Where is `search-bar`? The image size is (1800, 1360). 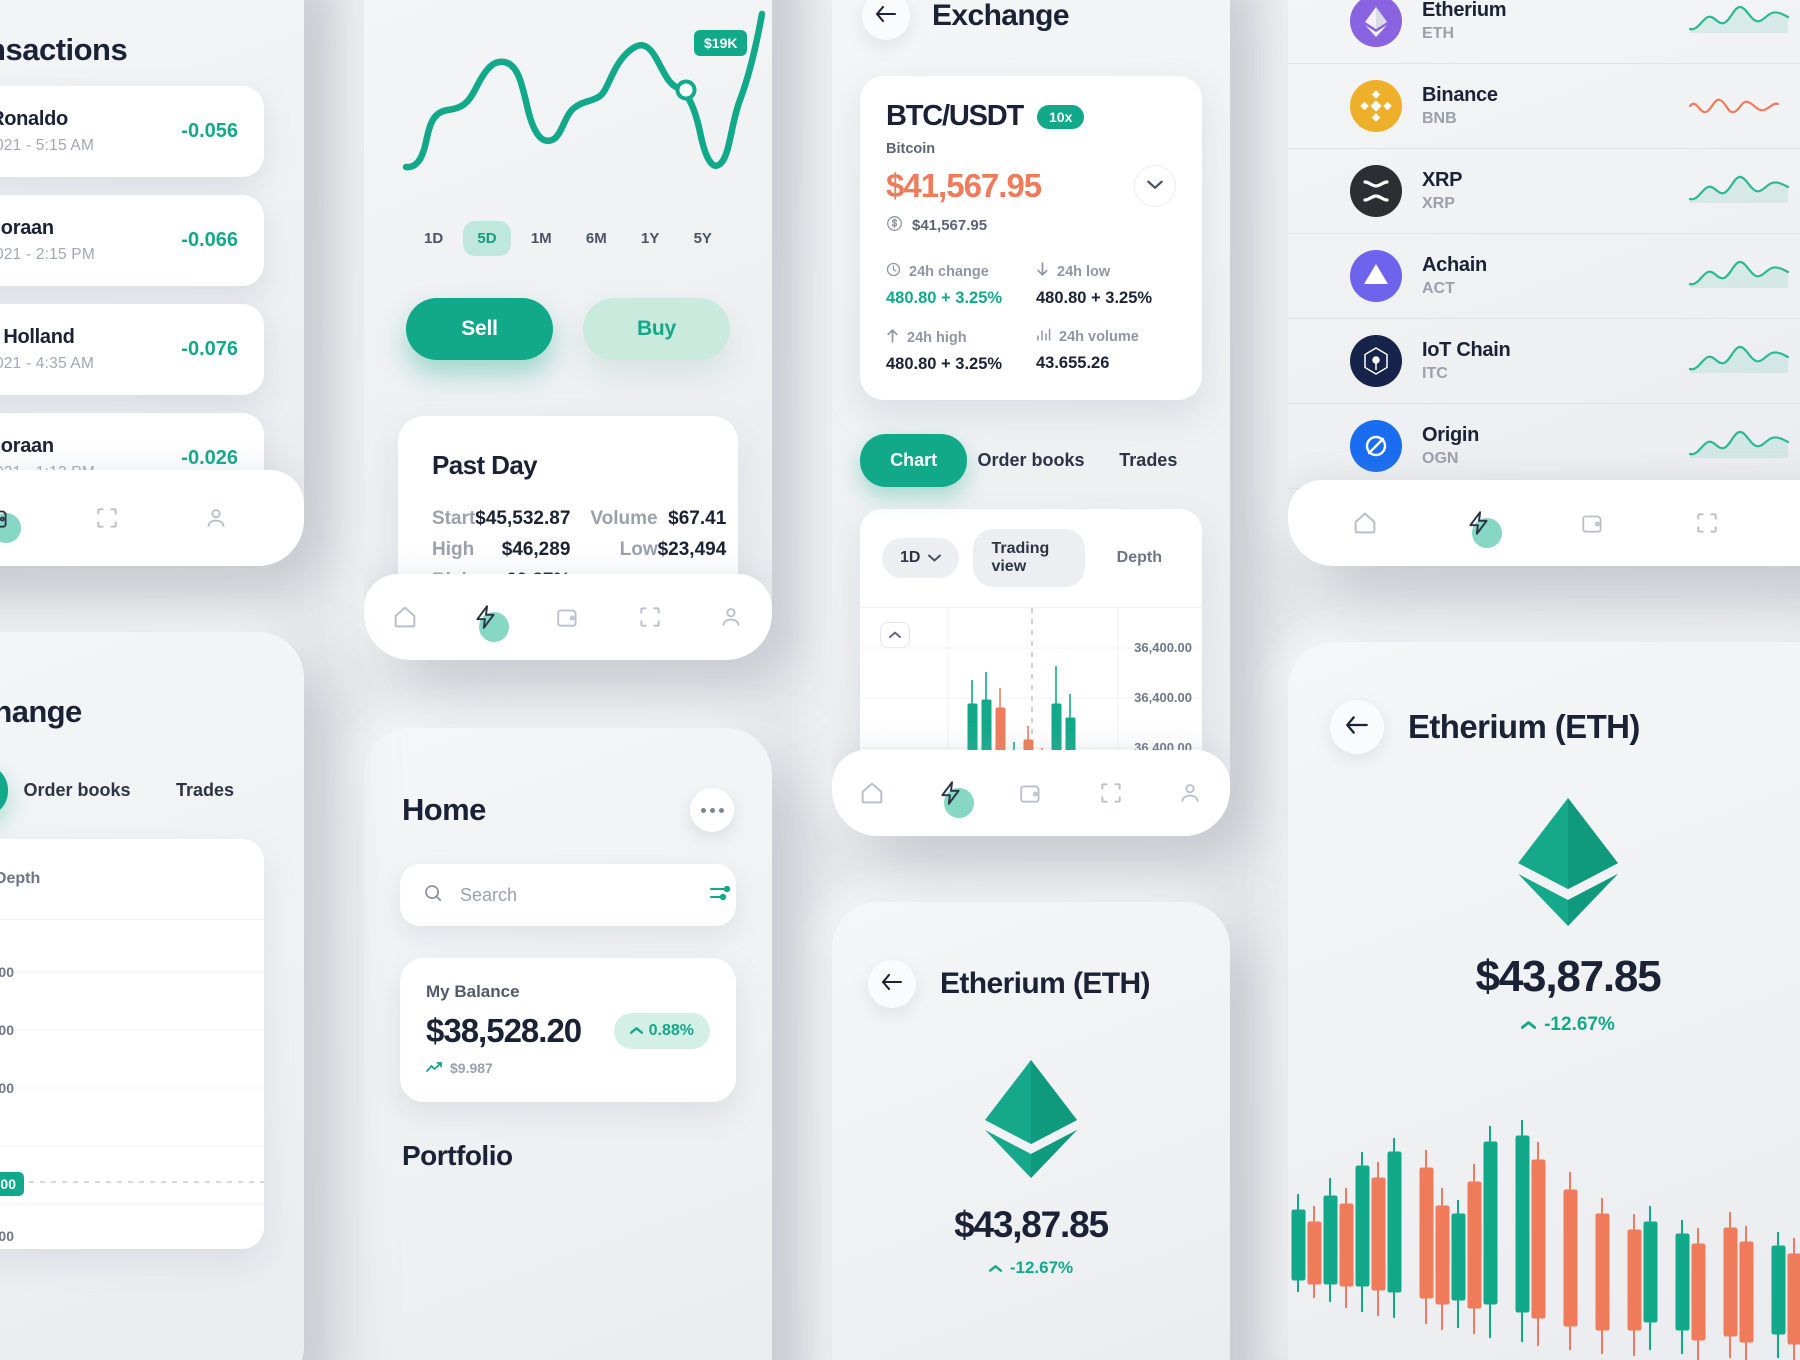
search-bar is located at coordinates (568, 895).